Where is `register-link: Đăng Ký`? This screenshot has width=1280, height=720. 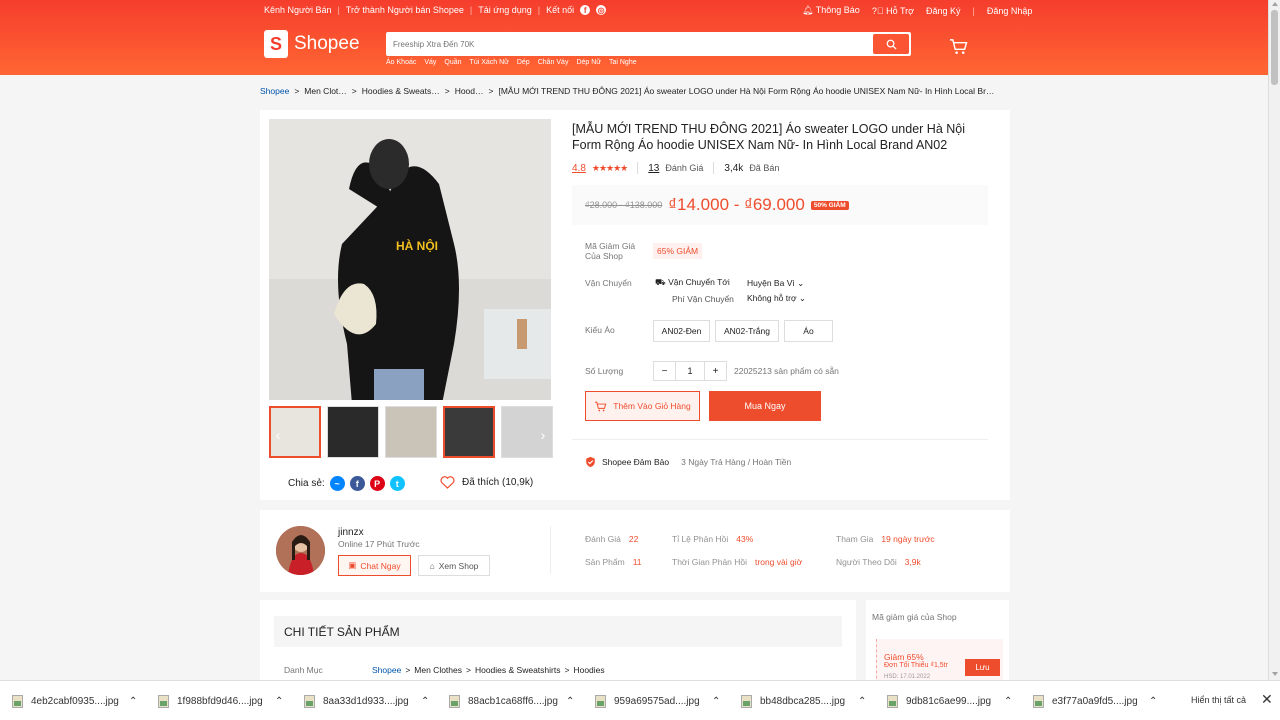 register-link: Đăng Ký is located at coordinates (943, 11).